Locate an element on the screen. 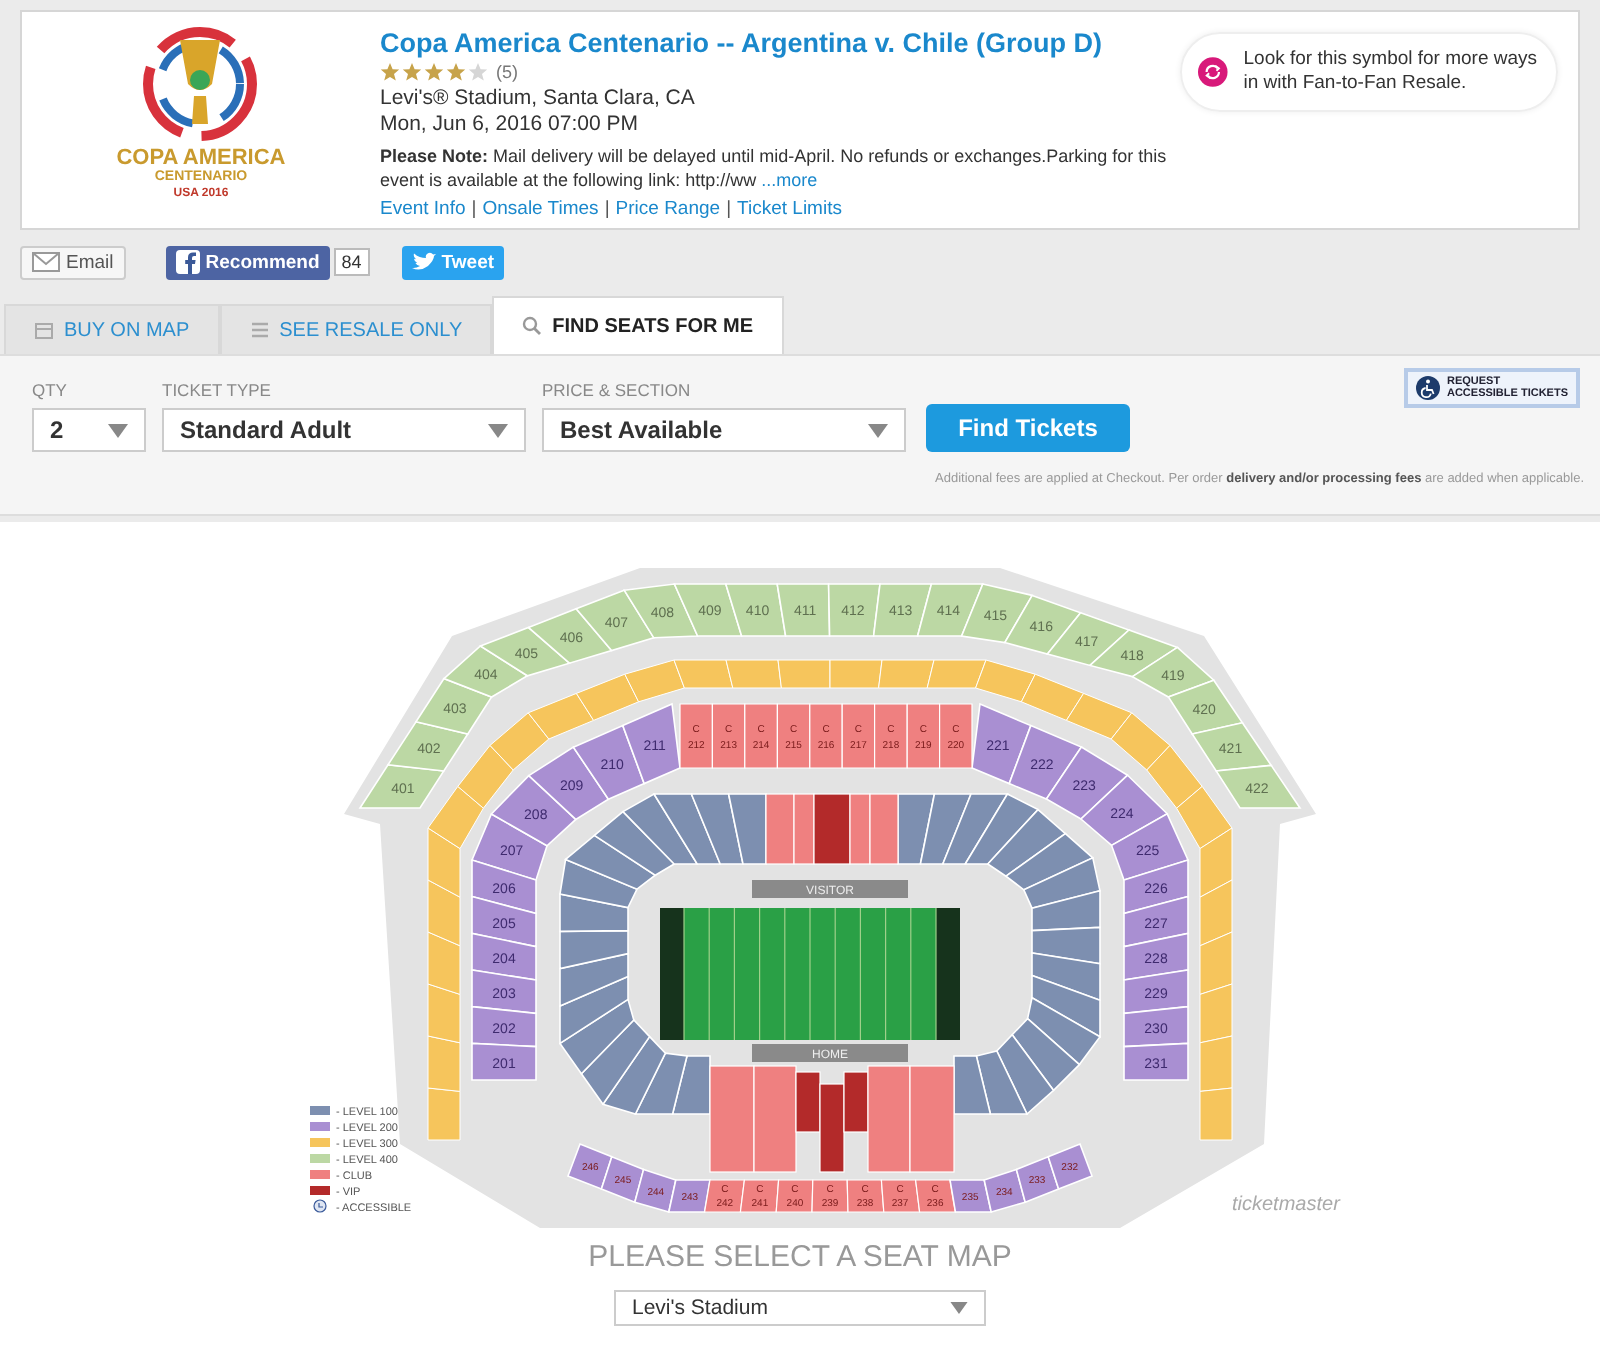  dropdown: Standard Adult is located at coordinates (344, 430).